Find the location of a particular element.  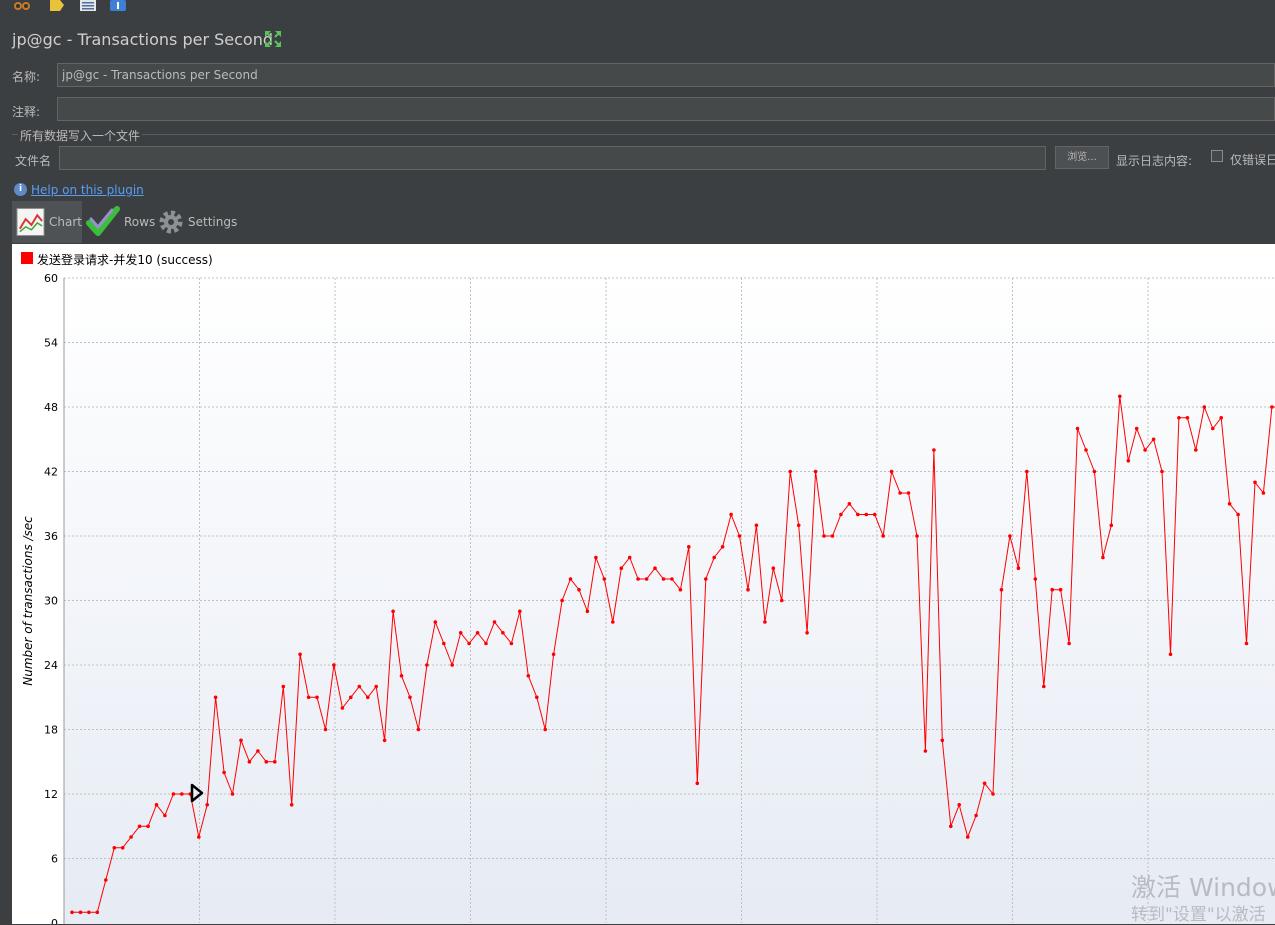

y-tick-label: 30 is located at coordinates (51, 601).